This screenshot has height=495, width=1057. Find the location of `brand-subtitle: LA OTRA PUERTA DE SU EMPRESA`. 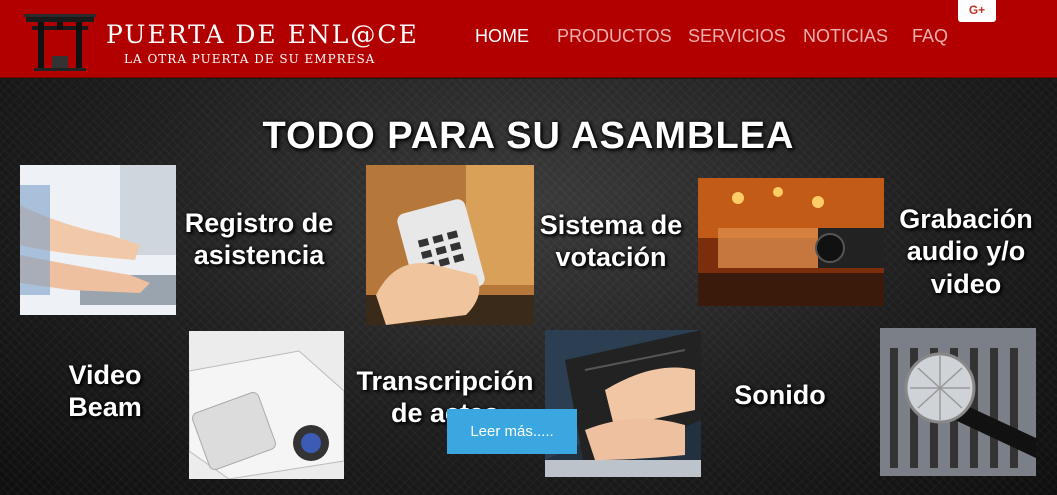

brand-subtitle: LA OTRA PUERTA DE SU EMPRESA is located at coordinates (250, 59).